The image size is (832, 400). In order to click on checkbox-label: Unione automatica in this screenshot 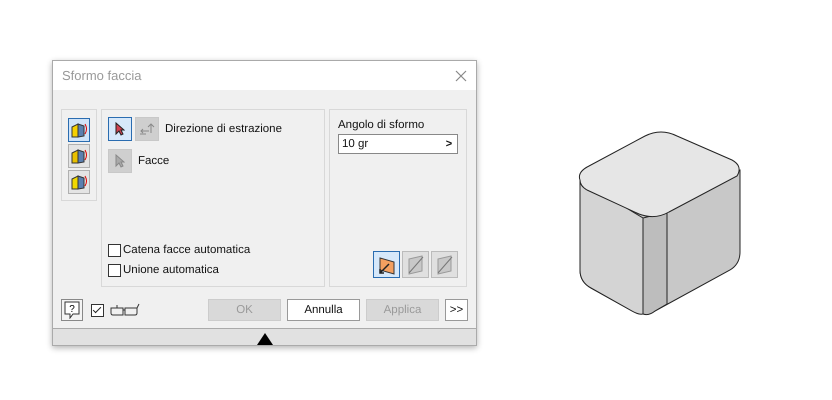, I will do `click(171, 270)`.